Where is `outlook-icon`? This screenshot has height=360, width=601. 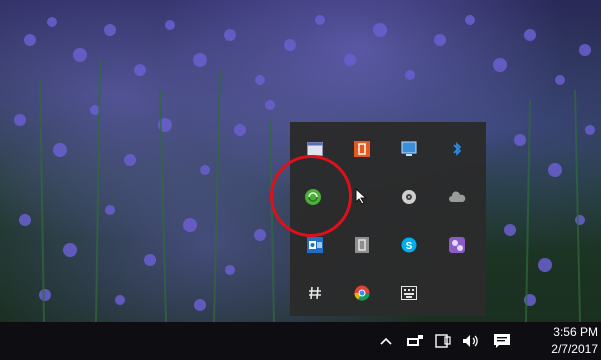
outlook-icon is located at coordinates (315, 245).